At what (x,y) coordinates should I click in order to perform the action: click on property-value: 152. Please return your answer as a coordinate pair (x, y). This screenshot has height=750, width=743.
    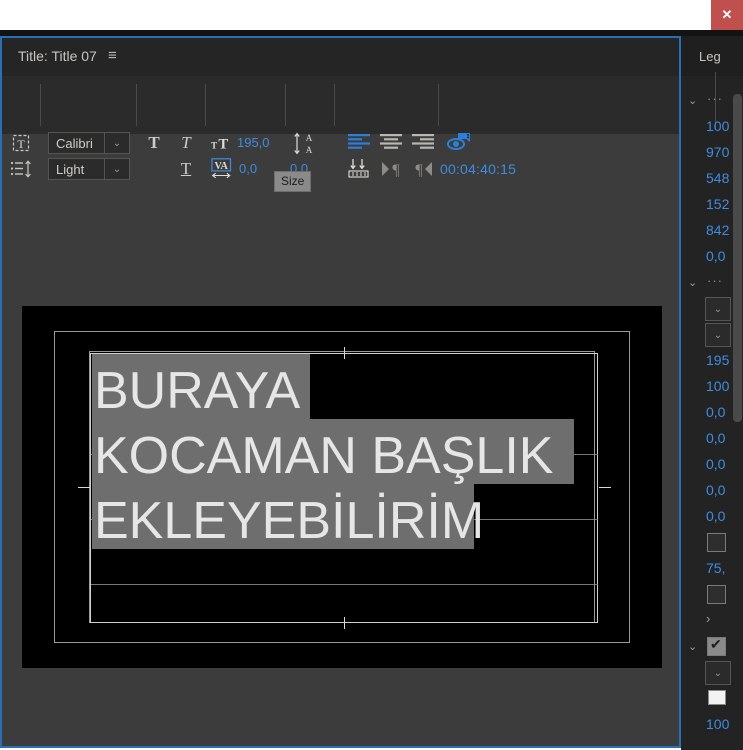
    Looking at the image, I should click on (717, 204).